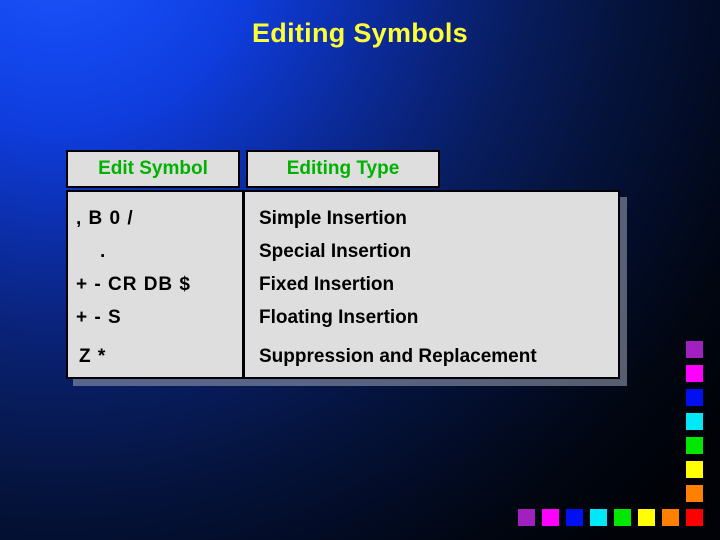 The width and height of the screenshot is (720, 540). What do you see at coordinates (327, 284) in the screenshot?
I see `table-row: Fixed Insertion` at bounding box center [327, 284].